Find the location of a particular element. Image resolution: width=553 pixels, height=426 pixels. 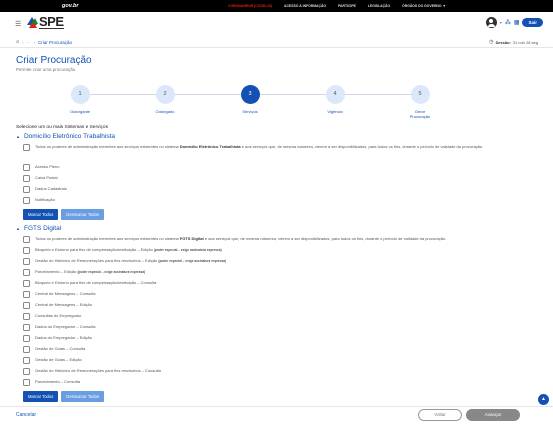

group-det-actions: Marcar Todos Desmarcar Todos is located at coordinates (64, 214).